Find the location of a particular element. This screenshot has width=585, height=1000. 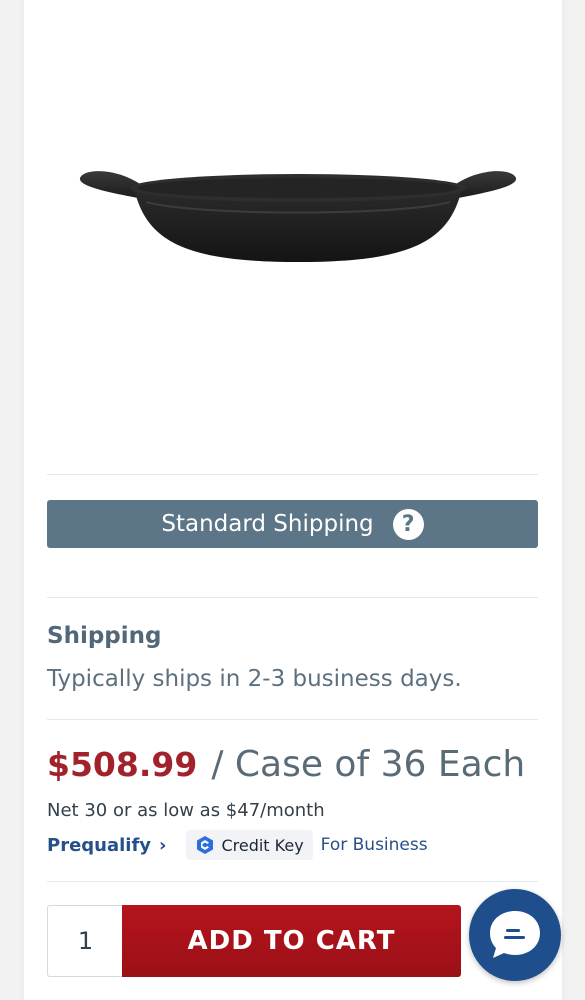

divider-price is located at coordinates (292, 719).